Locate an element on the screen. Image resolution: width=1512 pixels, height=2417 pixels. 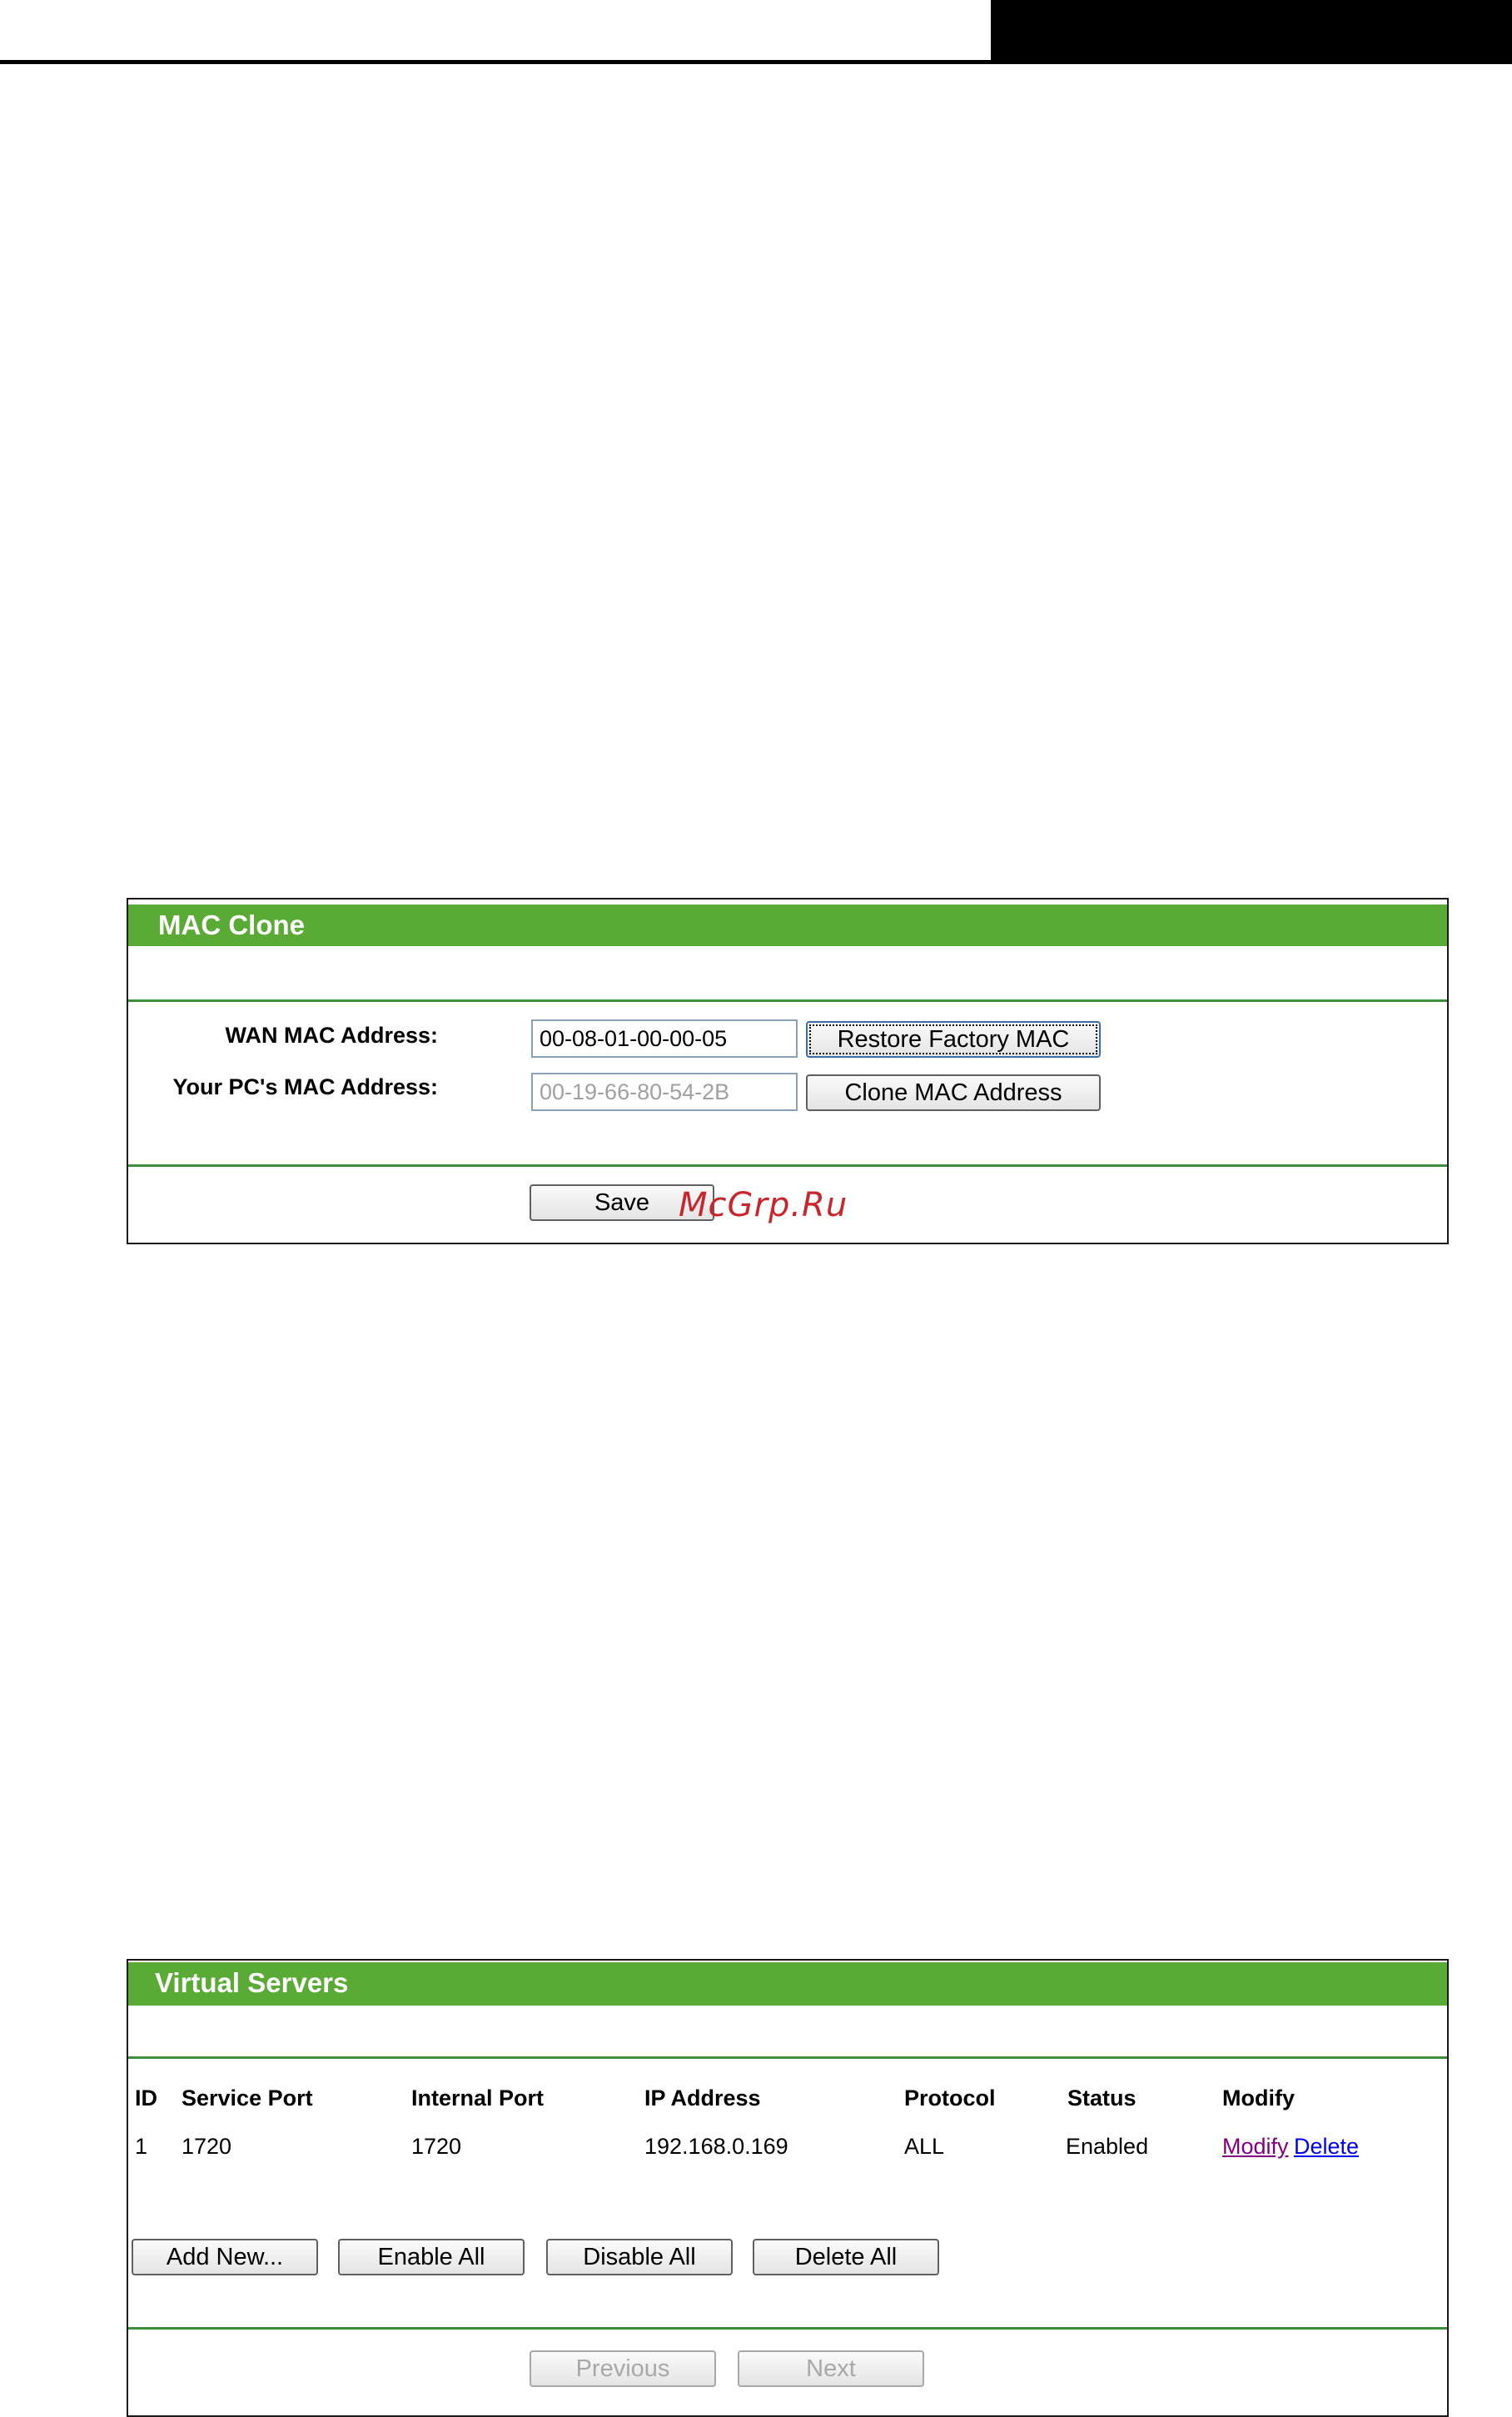
wan-mac-label: WAN MAC Address: is located at coordinates (332, 1035).